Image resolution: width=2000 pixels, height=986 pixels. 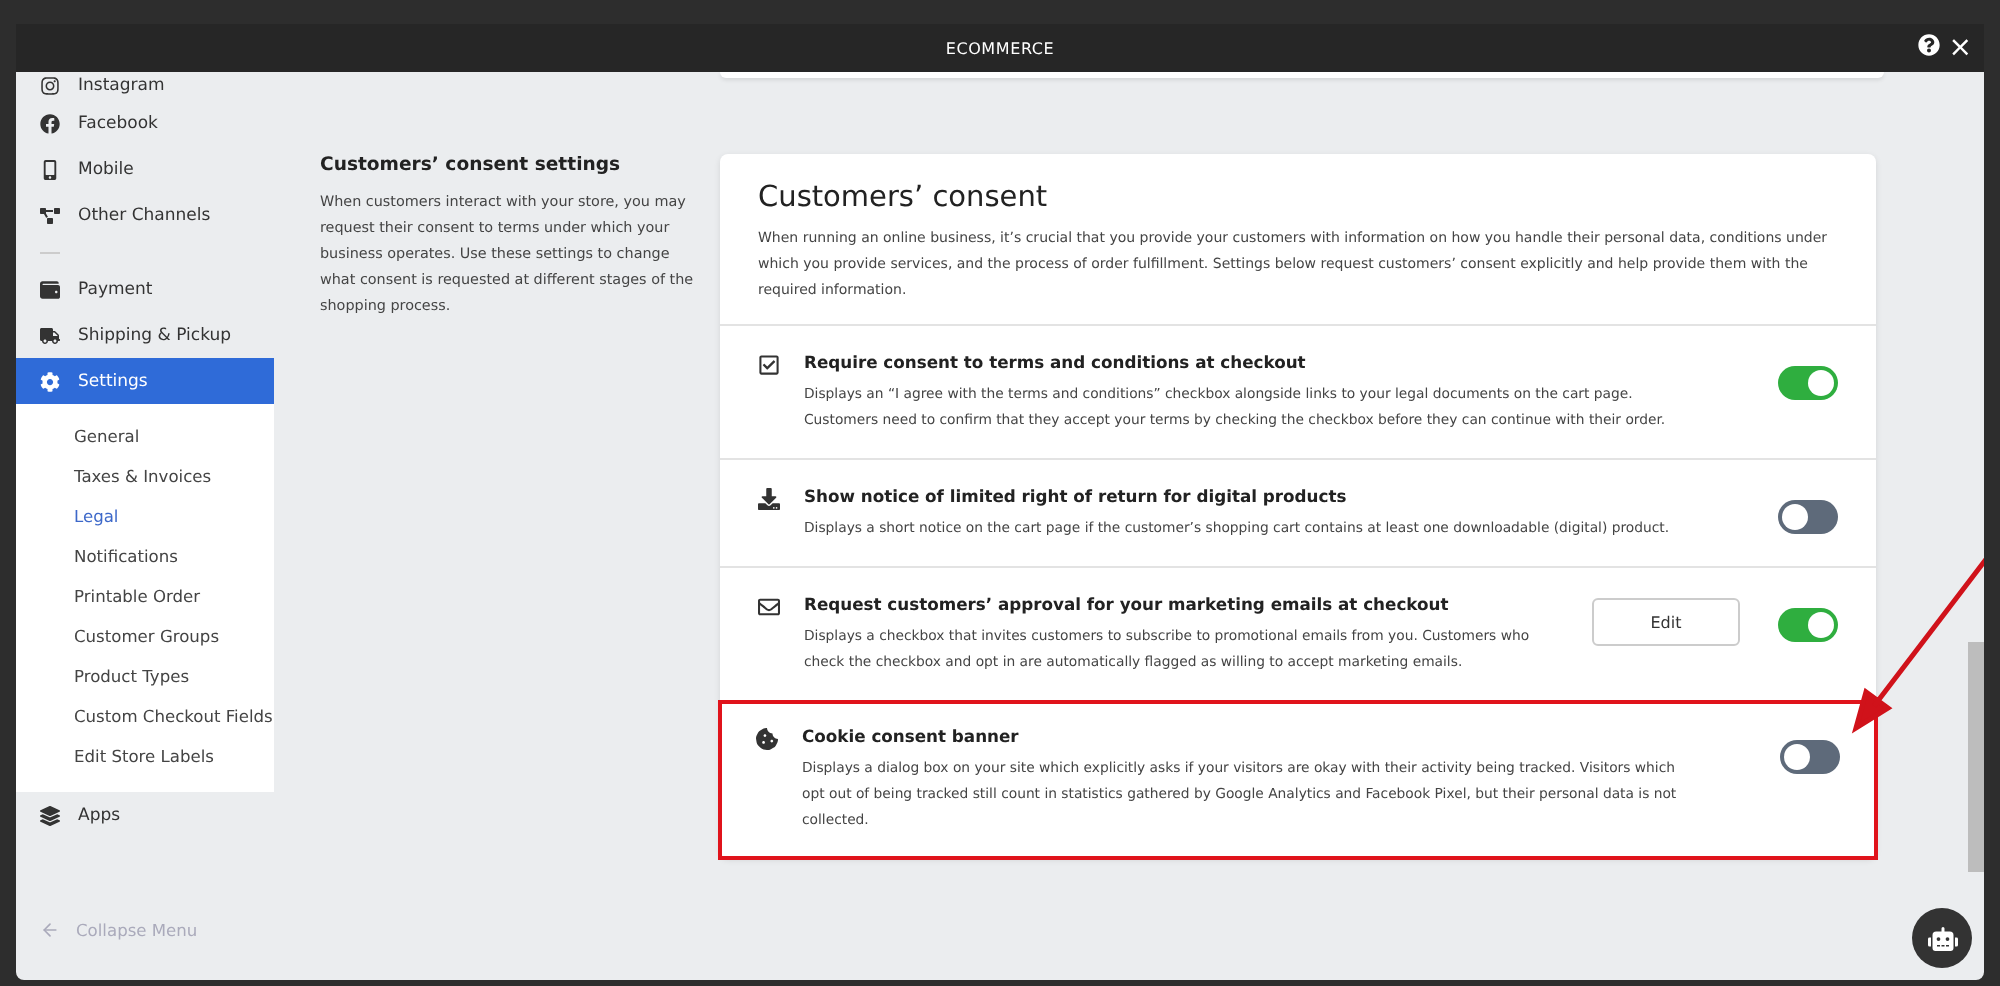 I want to click on submenu-item: Taxes & Invoices, so click(x=145, y=476).